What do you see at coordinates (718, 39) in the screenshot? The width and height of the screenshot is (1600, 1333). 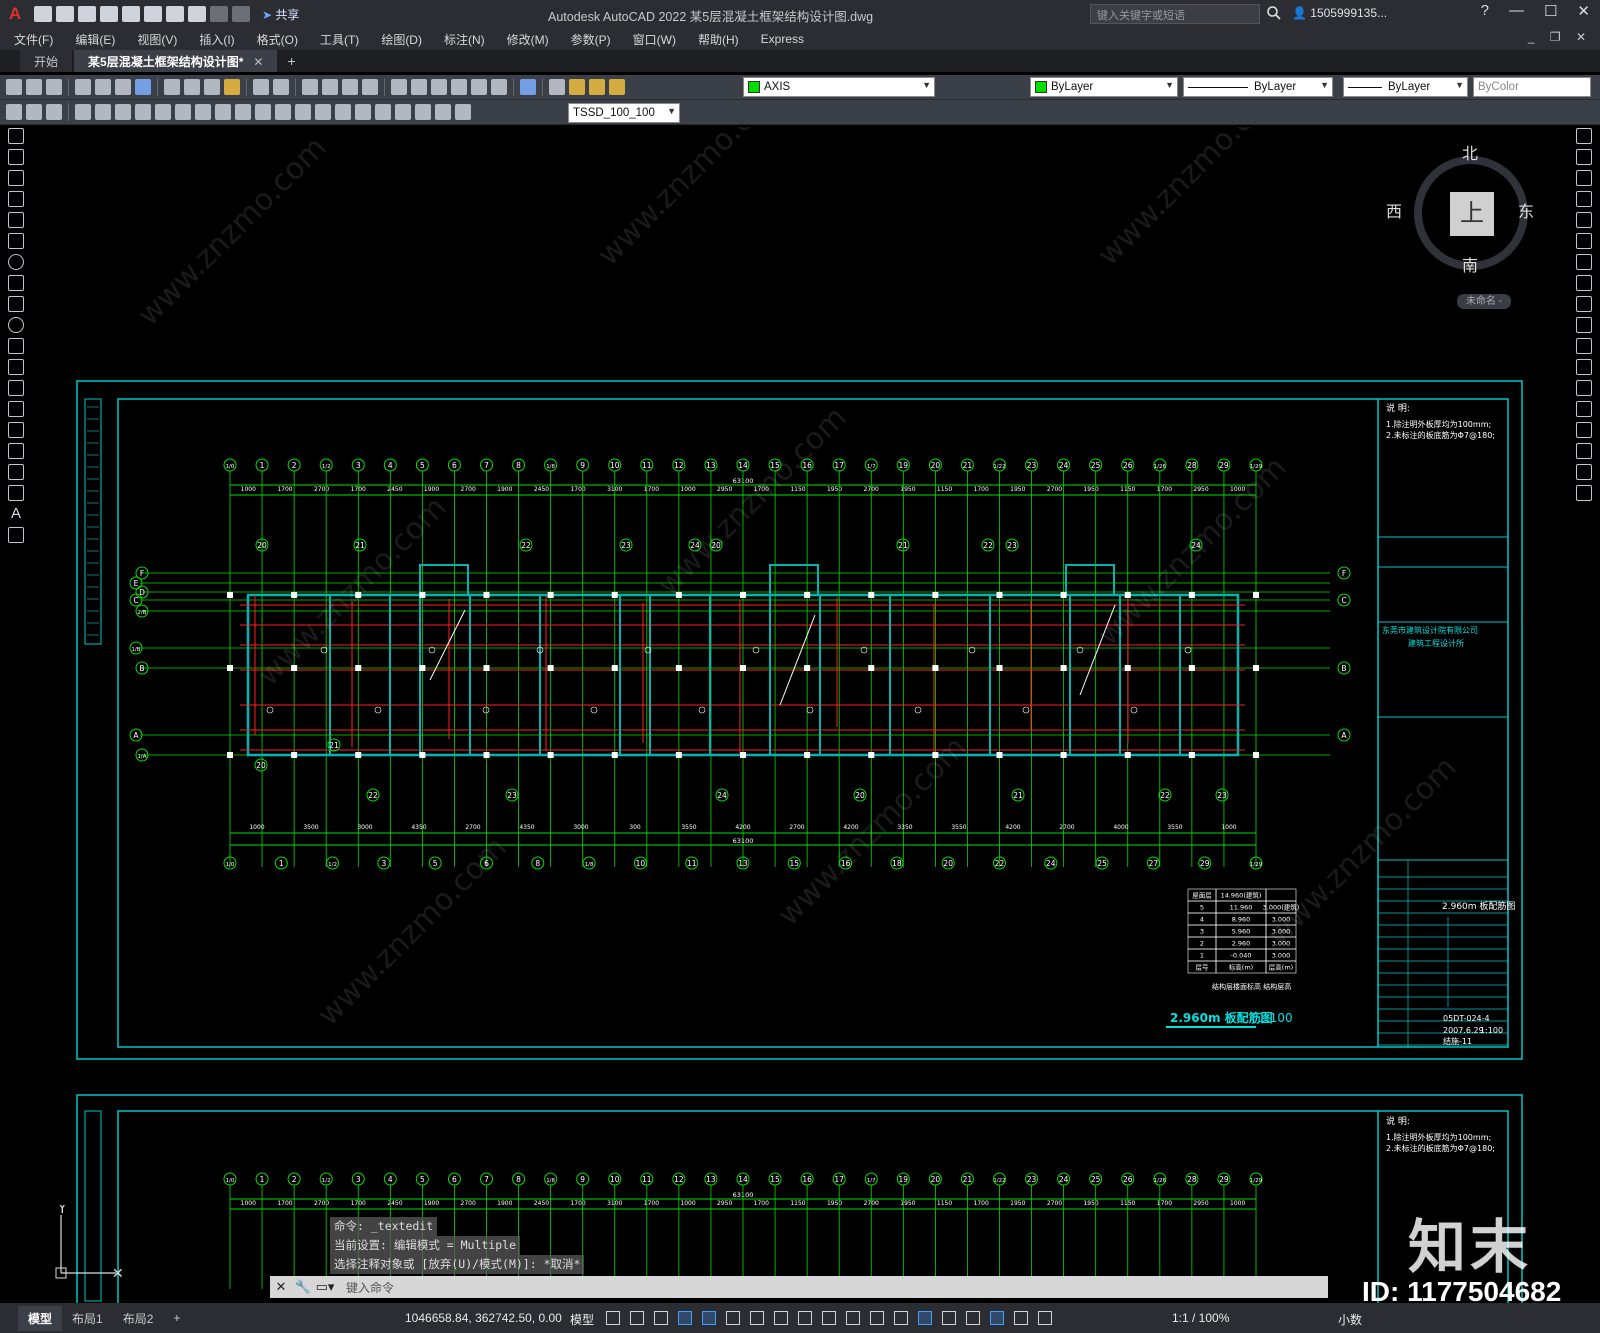 I see `menu-help: 帮助(H)` at bounding box center [718, 39].